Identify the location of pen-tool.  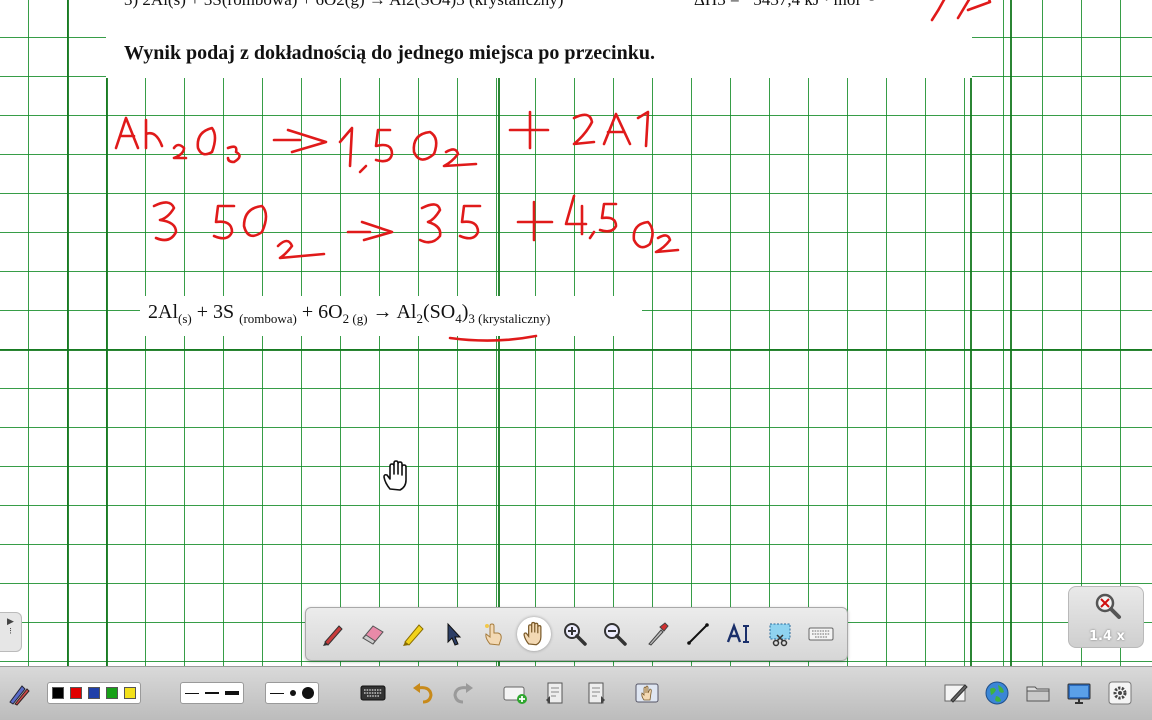
(333, 634).